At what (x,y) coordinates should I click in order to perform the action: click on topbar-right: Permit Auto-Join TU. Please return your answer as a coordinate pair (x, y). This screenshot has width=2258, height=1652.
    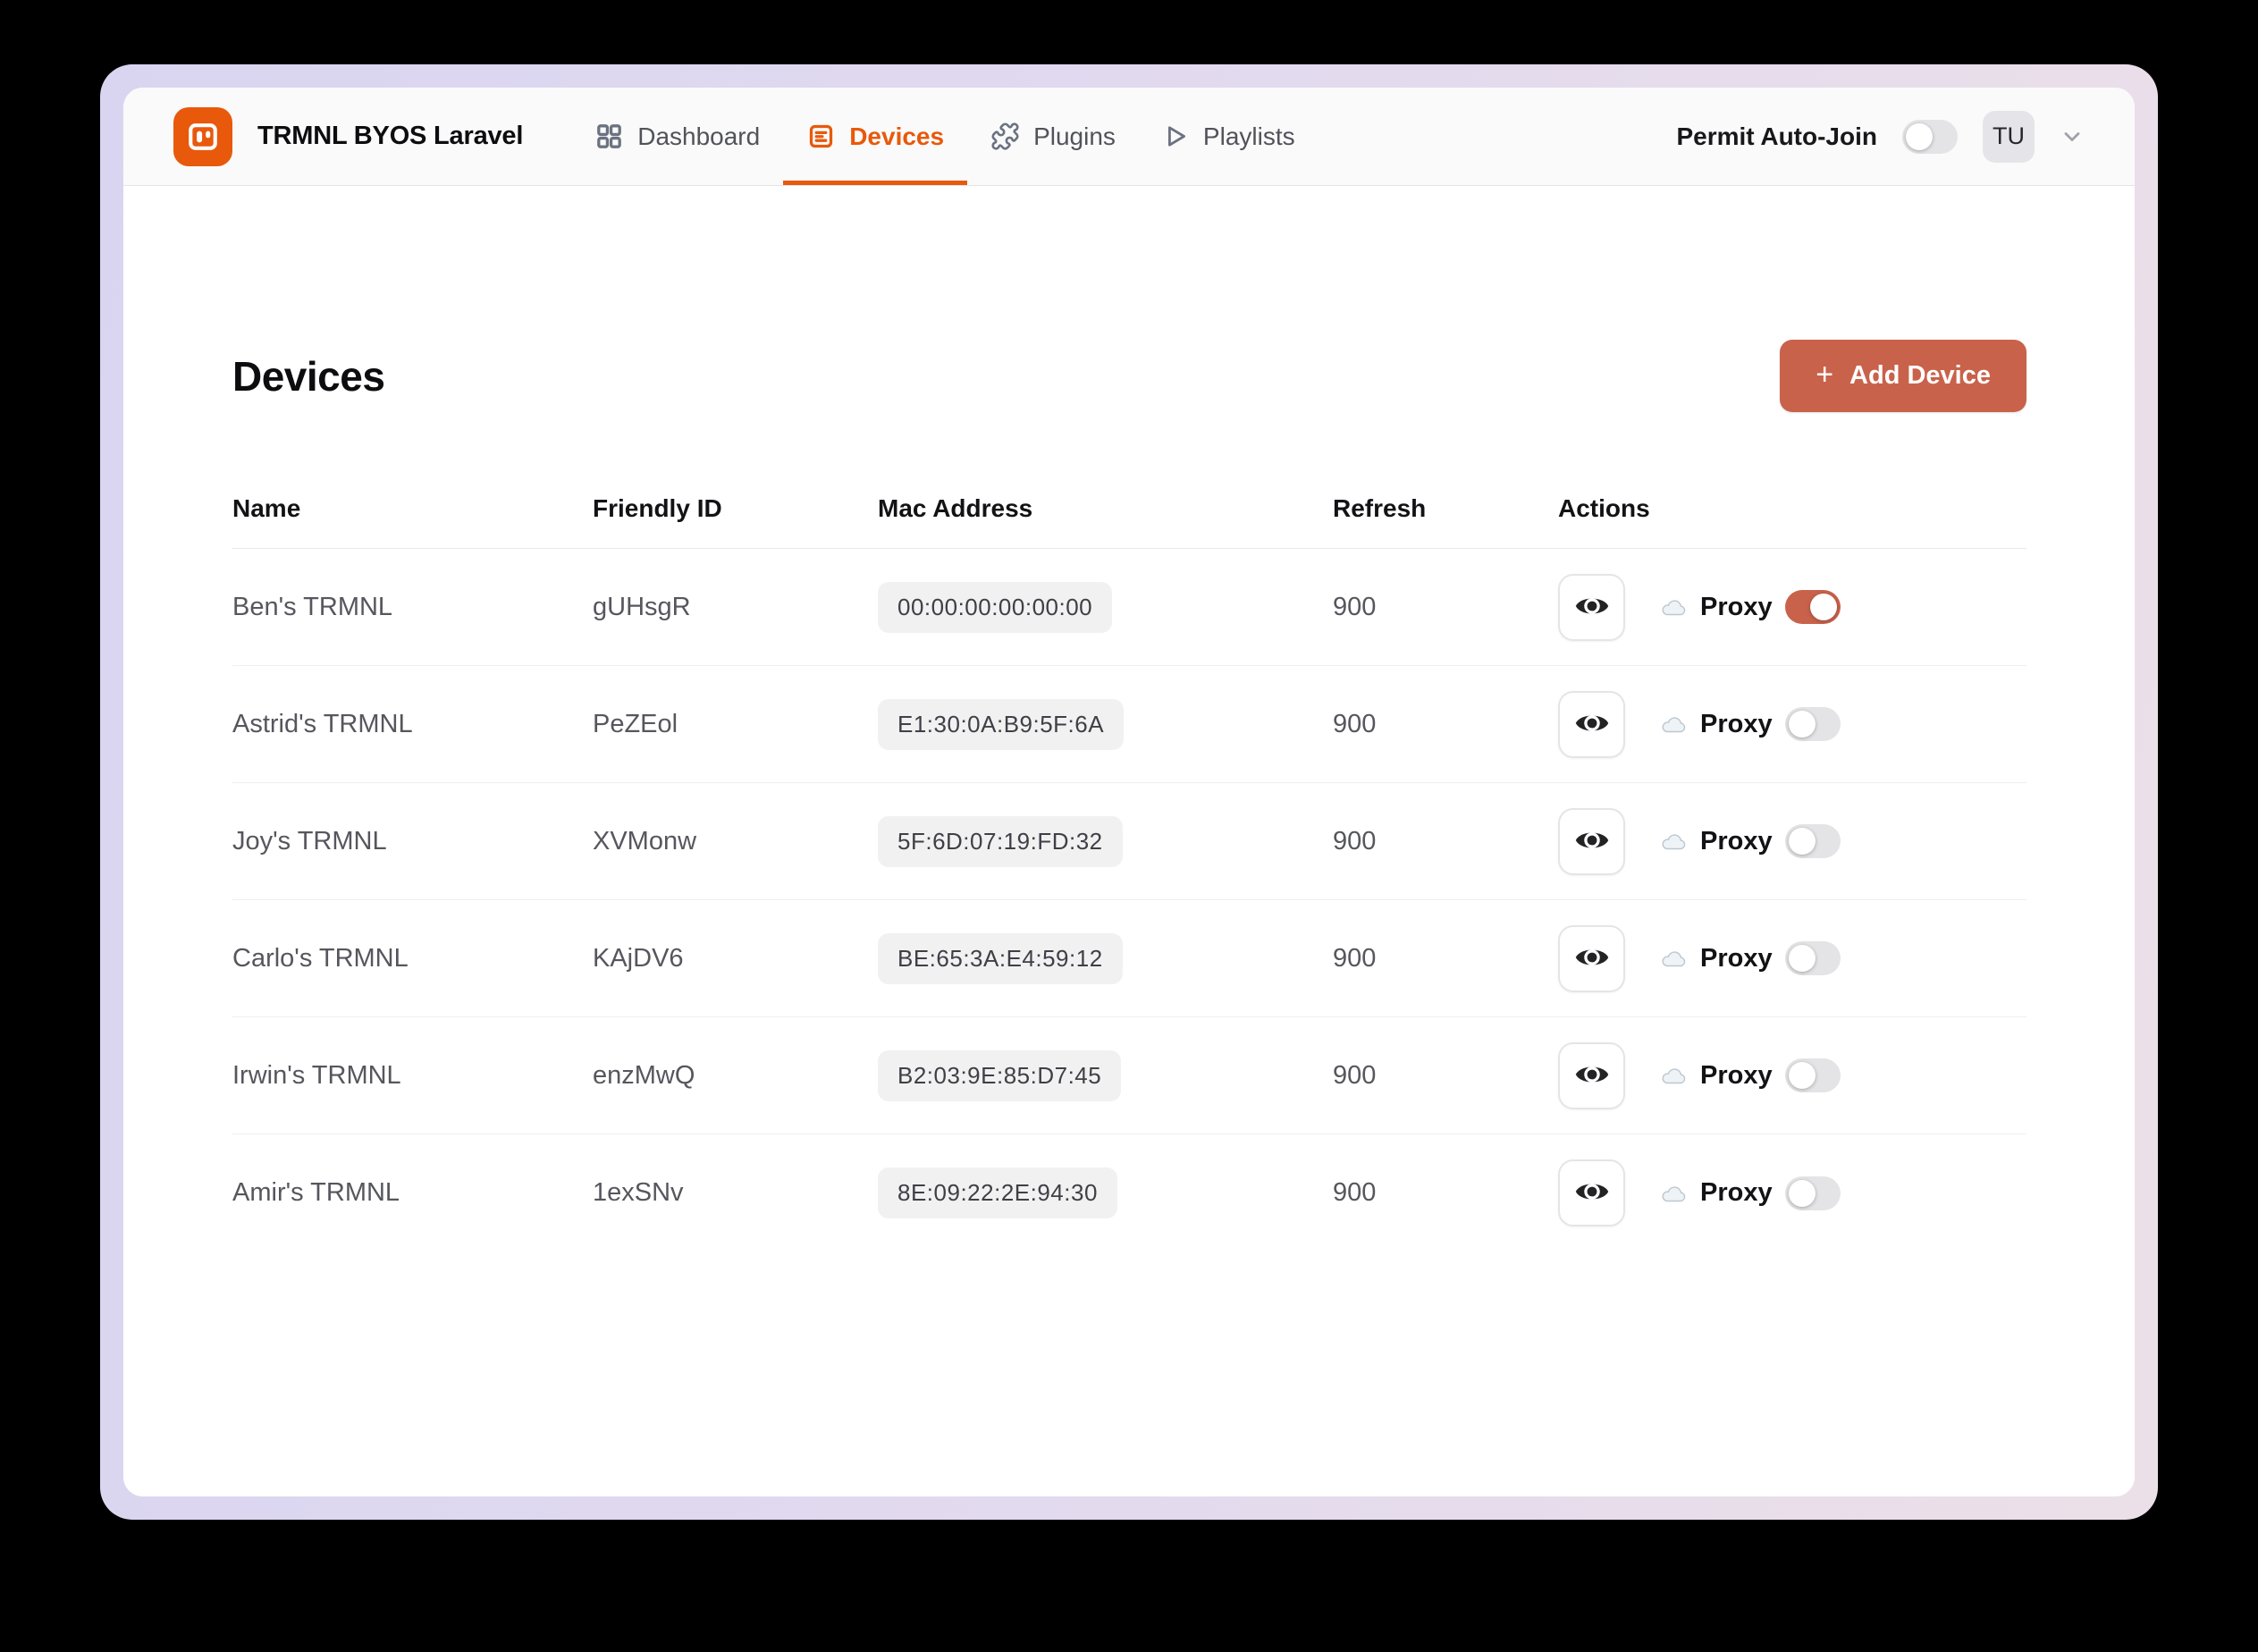
    Looking at the image, I should click on (1880, 136).